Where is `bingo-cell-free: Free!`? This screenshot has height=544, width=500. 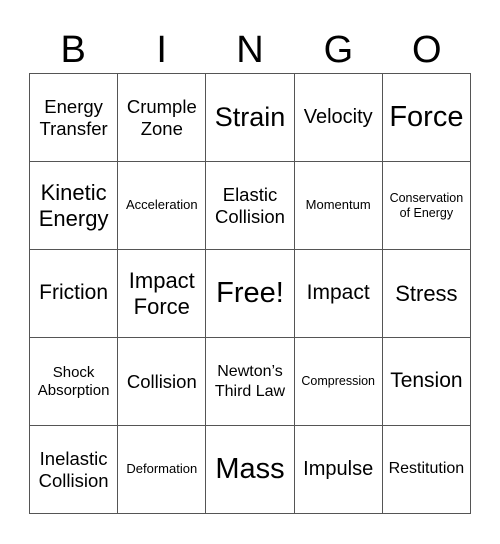 bingo-cell-free: Free! is located at coordinates (250, 294).